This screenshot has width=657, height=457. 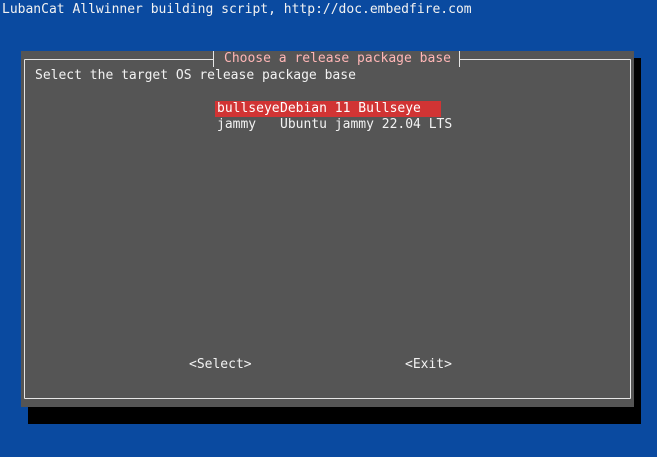 What do you see at coordinates (220, 365) in the screenshot?
I see `select-button: <Select>` at bounding box center [220, 365].